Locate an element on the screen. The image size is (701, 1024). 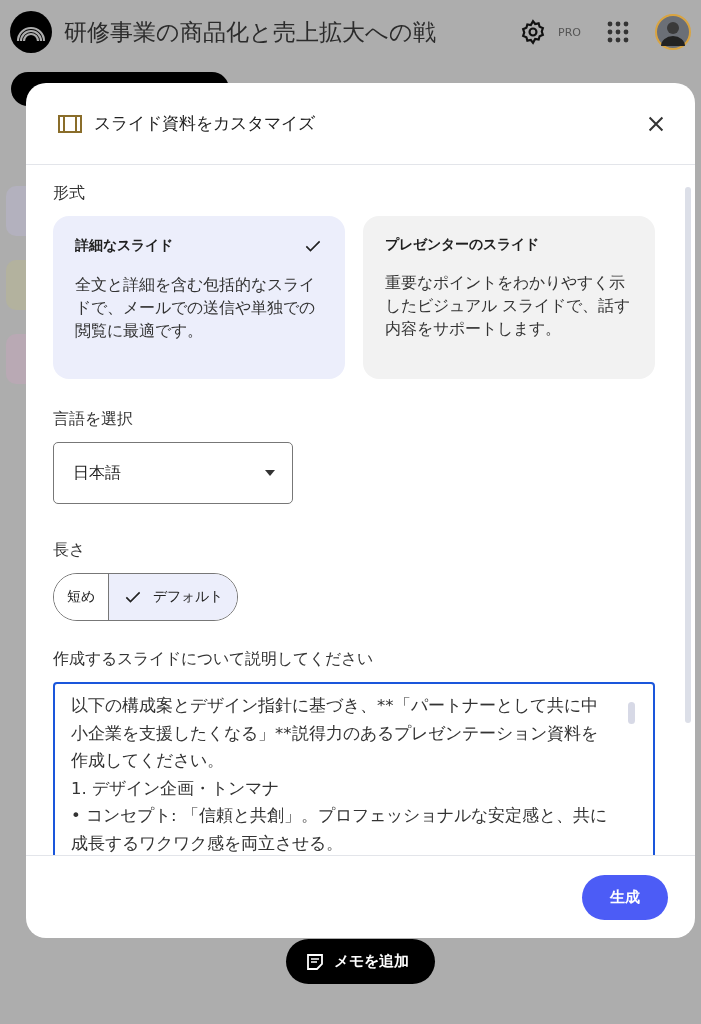
option-title: 詳細なスライド is located at coordinates (124, 246).